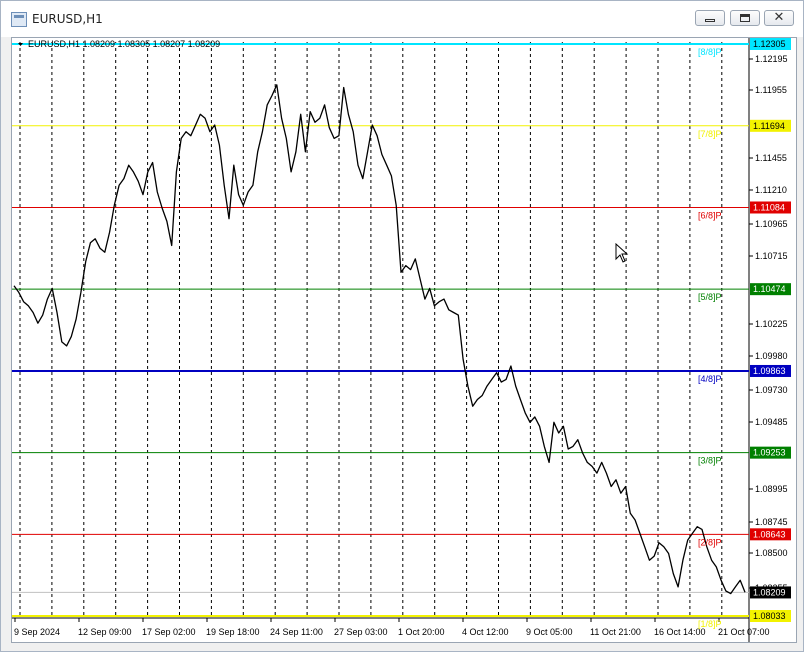 The width and height of the screenshot is (804, 652). What do you see at coordinates (710, 379) in the screenshot?
I see `murrey-level-tag: [4/8]P` at bounding box center [710, 379].